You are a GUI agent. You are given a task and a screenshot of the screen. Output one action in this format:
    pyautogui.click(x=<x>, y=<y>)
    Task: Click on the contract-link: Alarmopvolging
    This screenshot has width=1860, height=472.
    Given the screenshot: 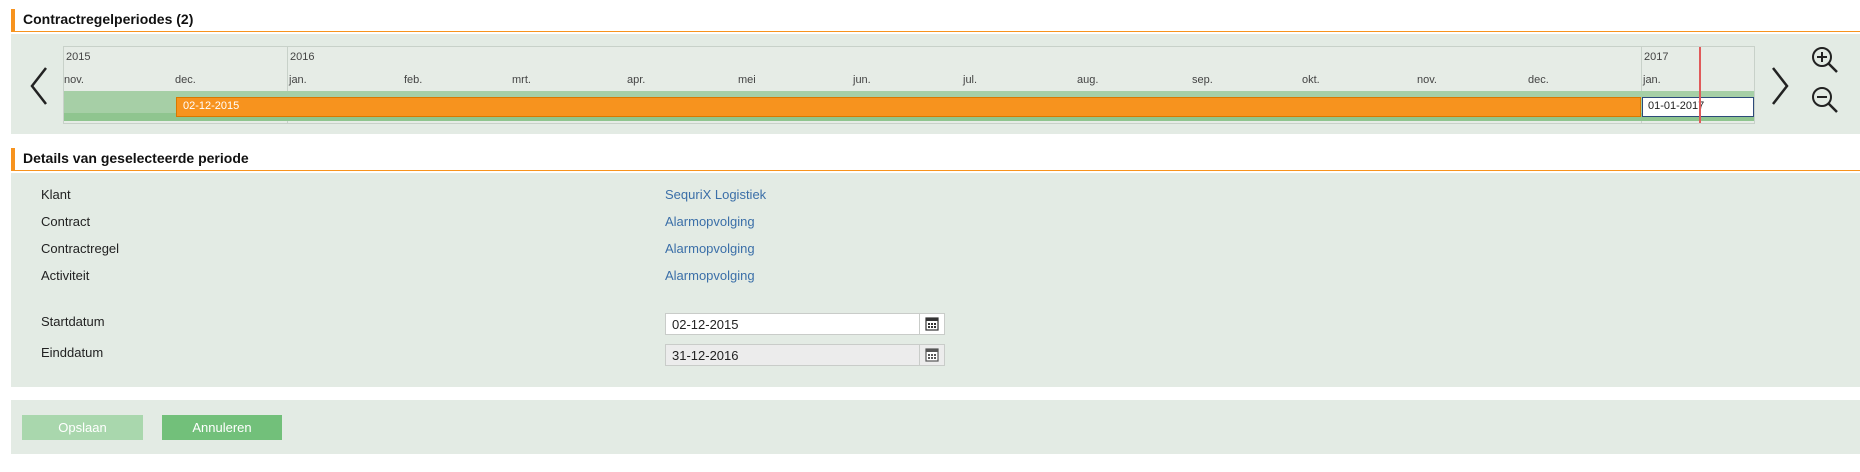 What is the action you would take?
    pyautogui.click(x=710, y=221)
    